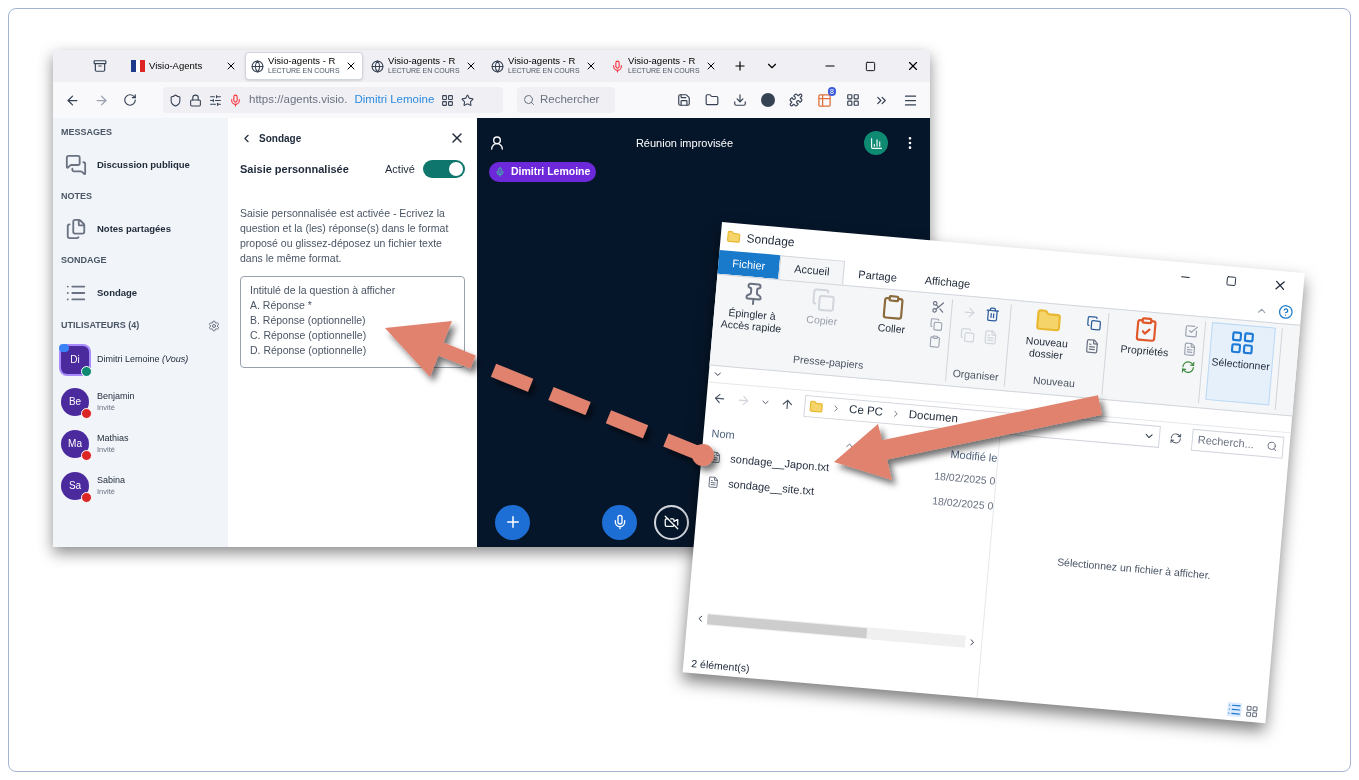 The width and height of the screenshot is (1359, 780). I want to click on user-name: Sabina, so click(111, 480).